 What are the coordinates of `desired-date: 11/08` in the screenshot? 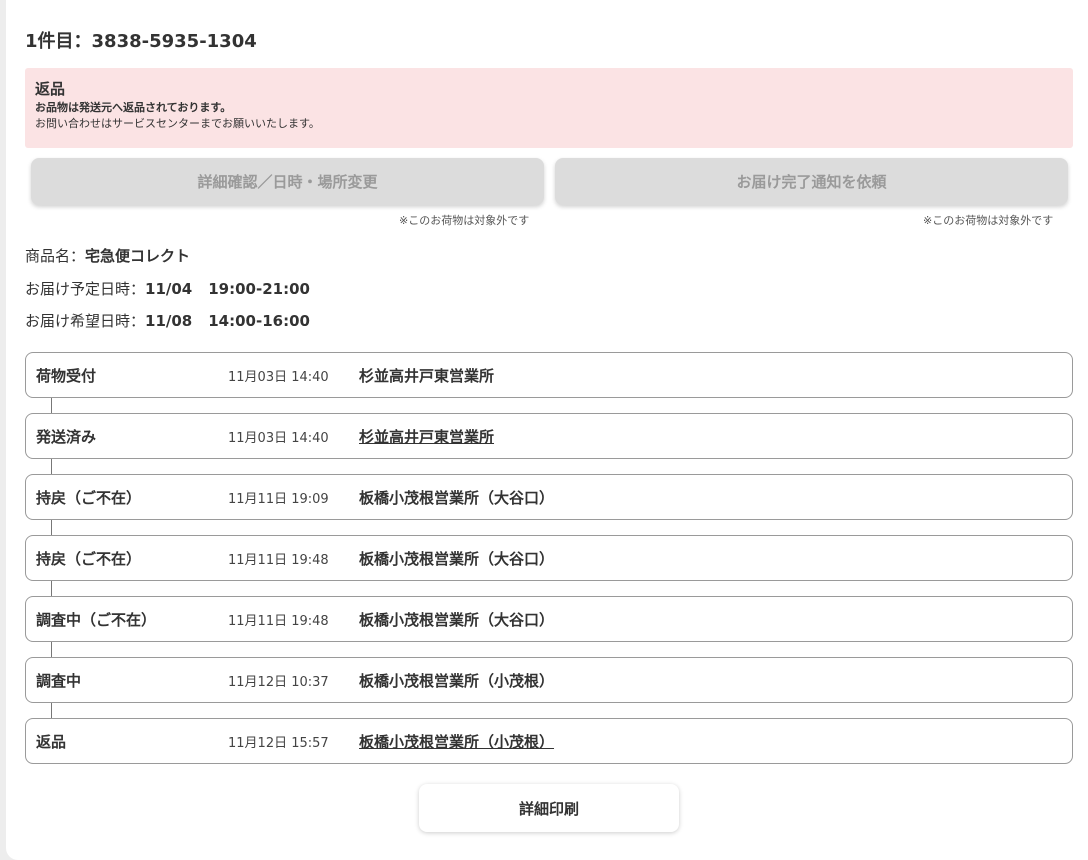 It's located at (169, 321).